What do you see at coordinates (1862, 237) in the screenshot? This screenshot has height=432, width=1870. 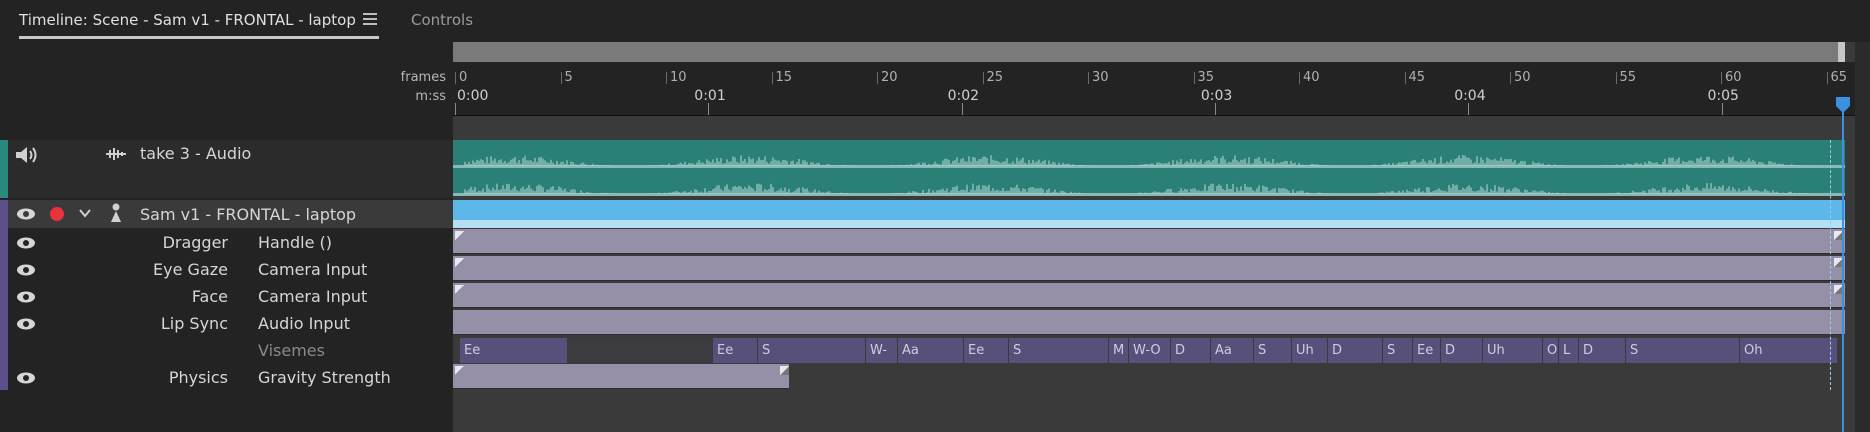 I see `vertical-scrollbar` at bounding box center [1862, 237].